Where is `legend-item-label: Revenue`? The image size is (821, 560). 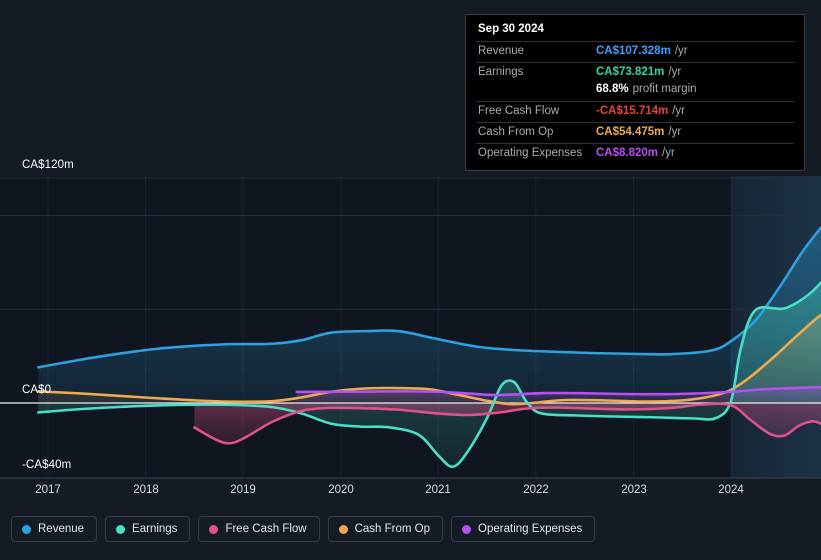 legend-item-label: Revenue is located at coordinates (61, 529).